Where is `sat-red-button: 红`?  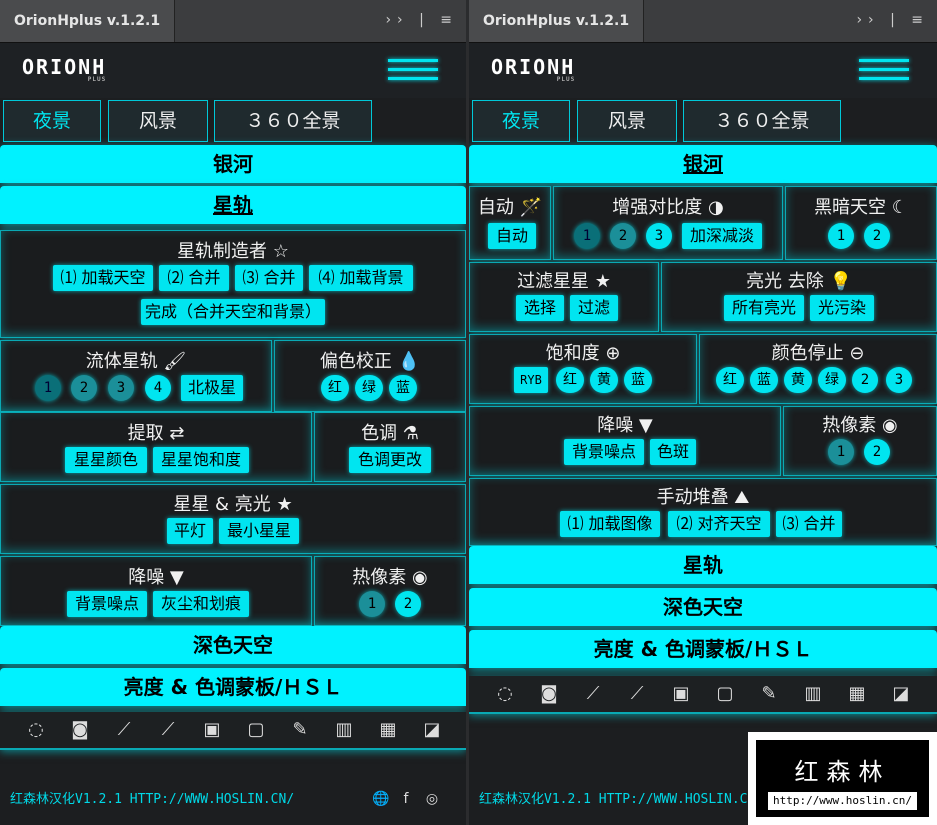 sat-red-button: 红 is located at coordinates (570, 380).